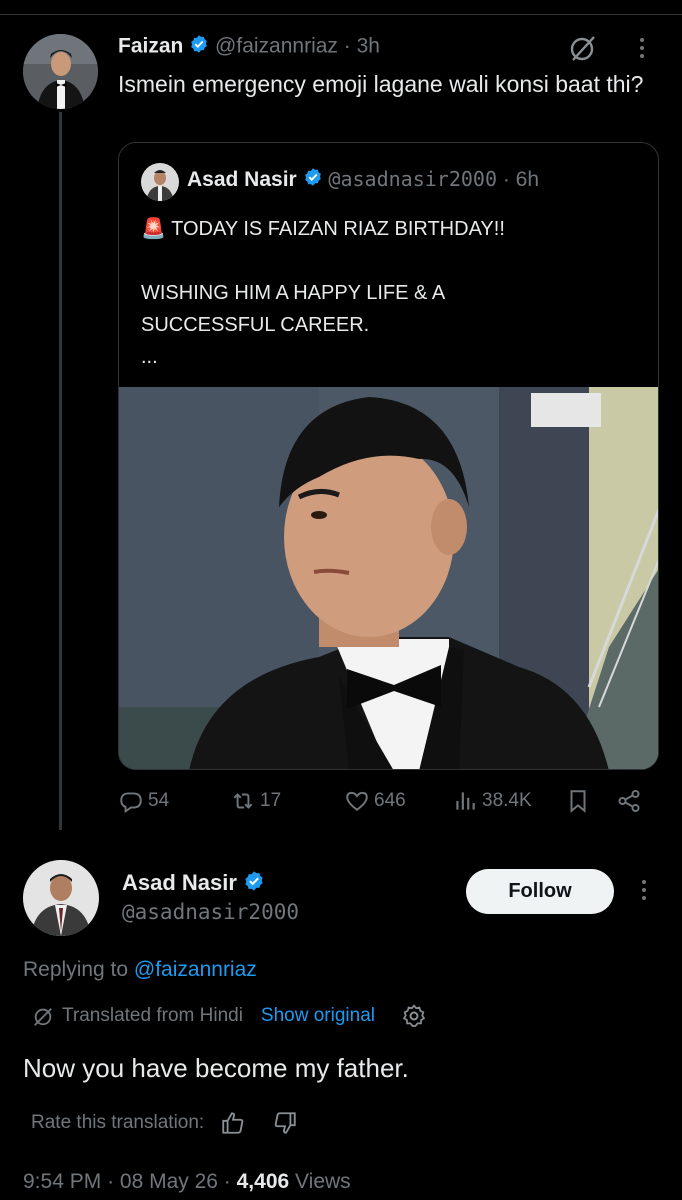 Image resolution: width=682 pixels, height=1200 pixels. I want to click on parent-author-name: Faizan, so click(150, 46).